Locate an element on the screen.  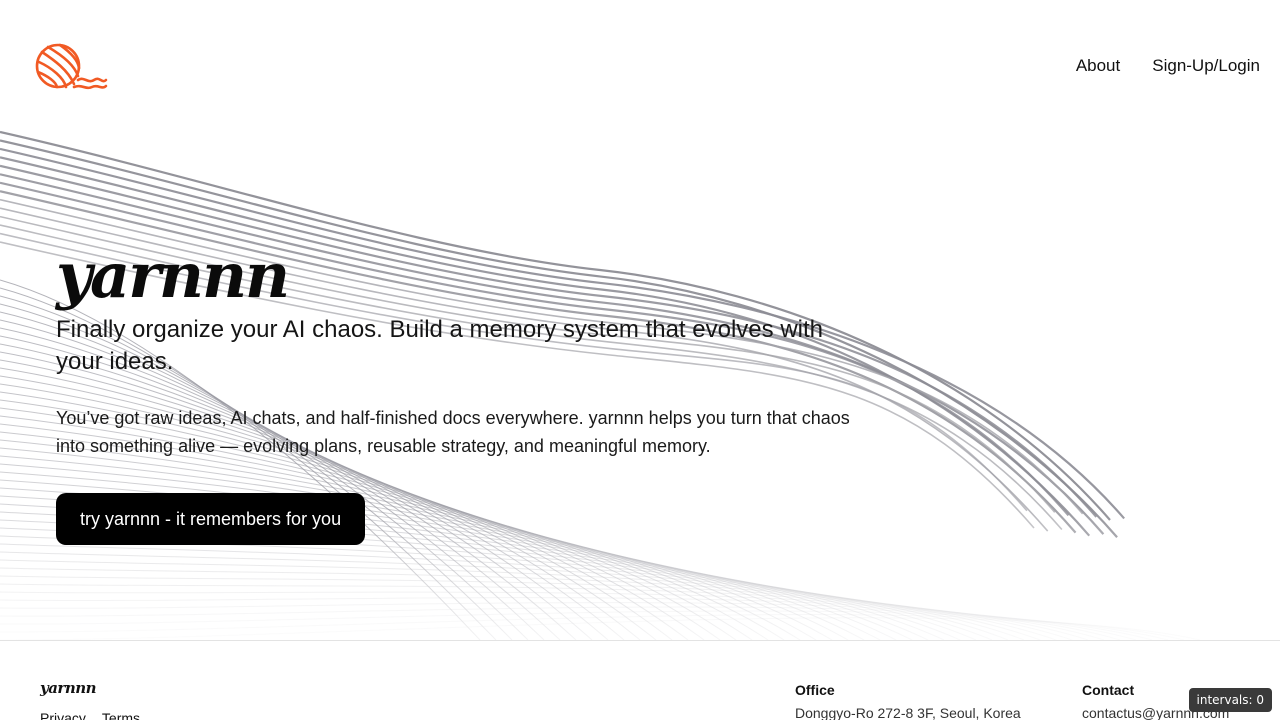
yarn-ball-logo-icon is located at coordinates (71, 66).